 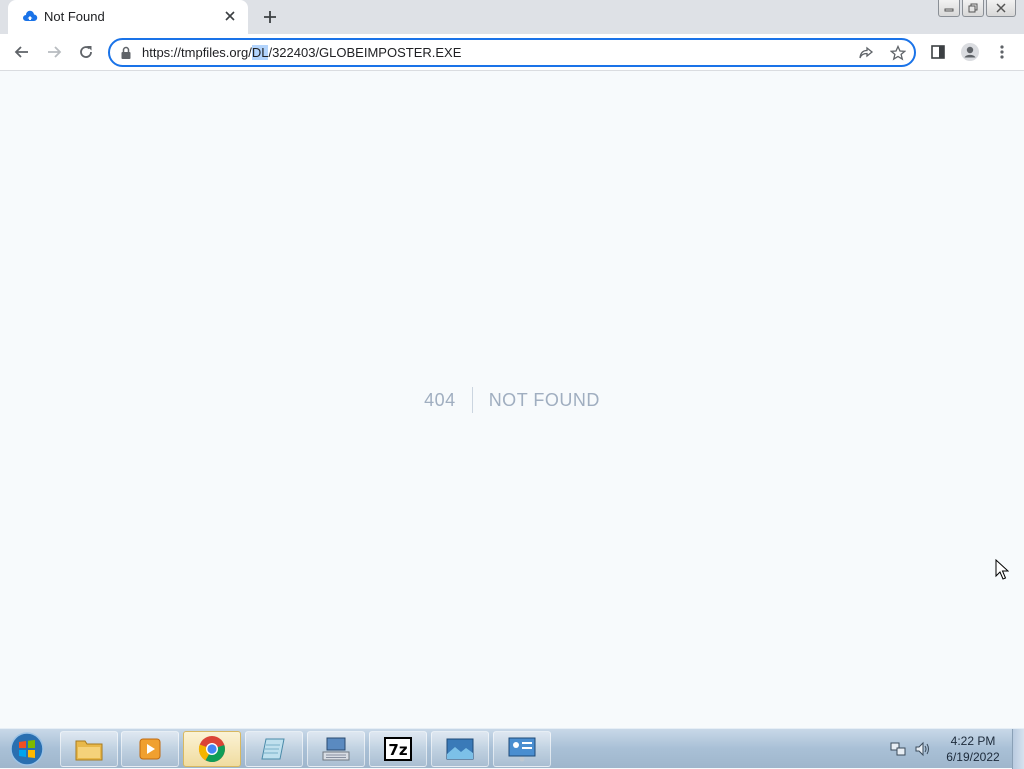 I want to click on windows-start-orb-icon, so click(x=27, y=749).